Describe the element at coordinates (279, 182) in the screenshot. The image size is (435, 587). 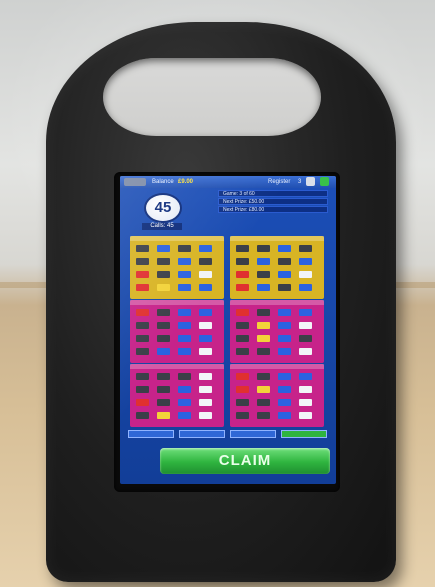
I see `register-label: Register` at that location.